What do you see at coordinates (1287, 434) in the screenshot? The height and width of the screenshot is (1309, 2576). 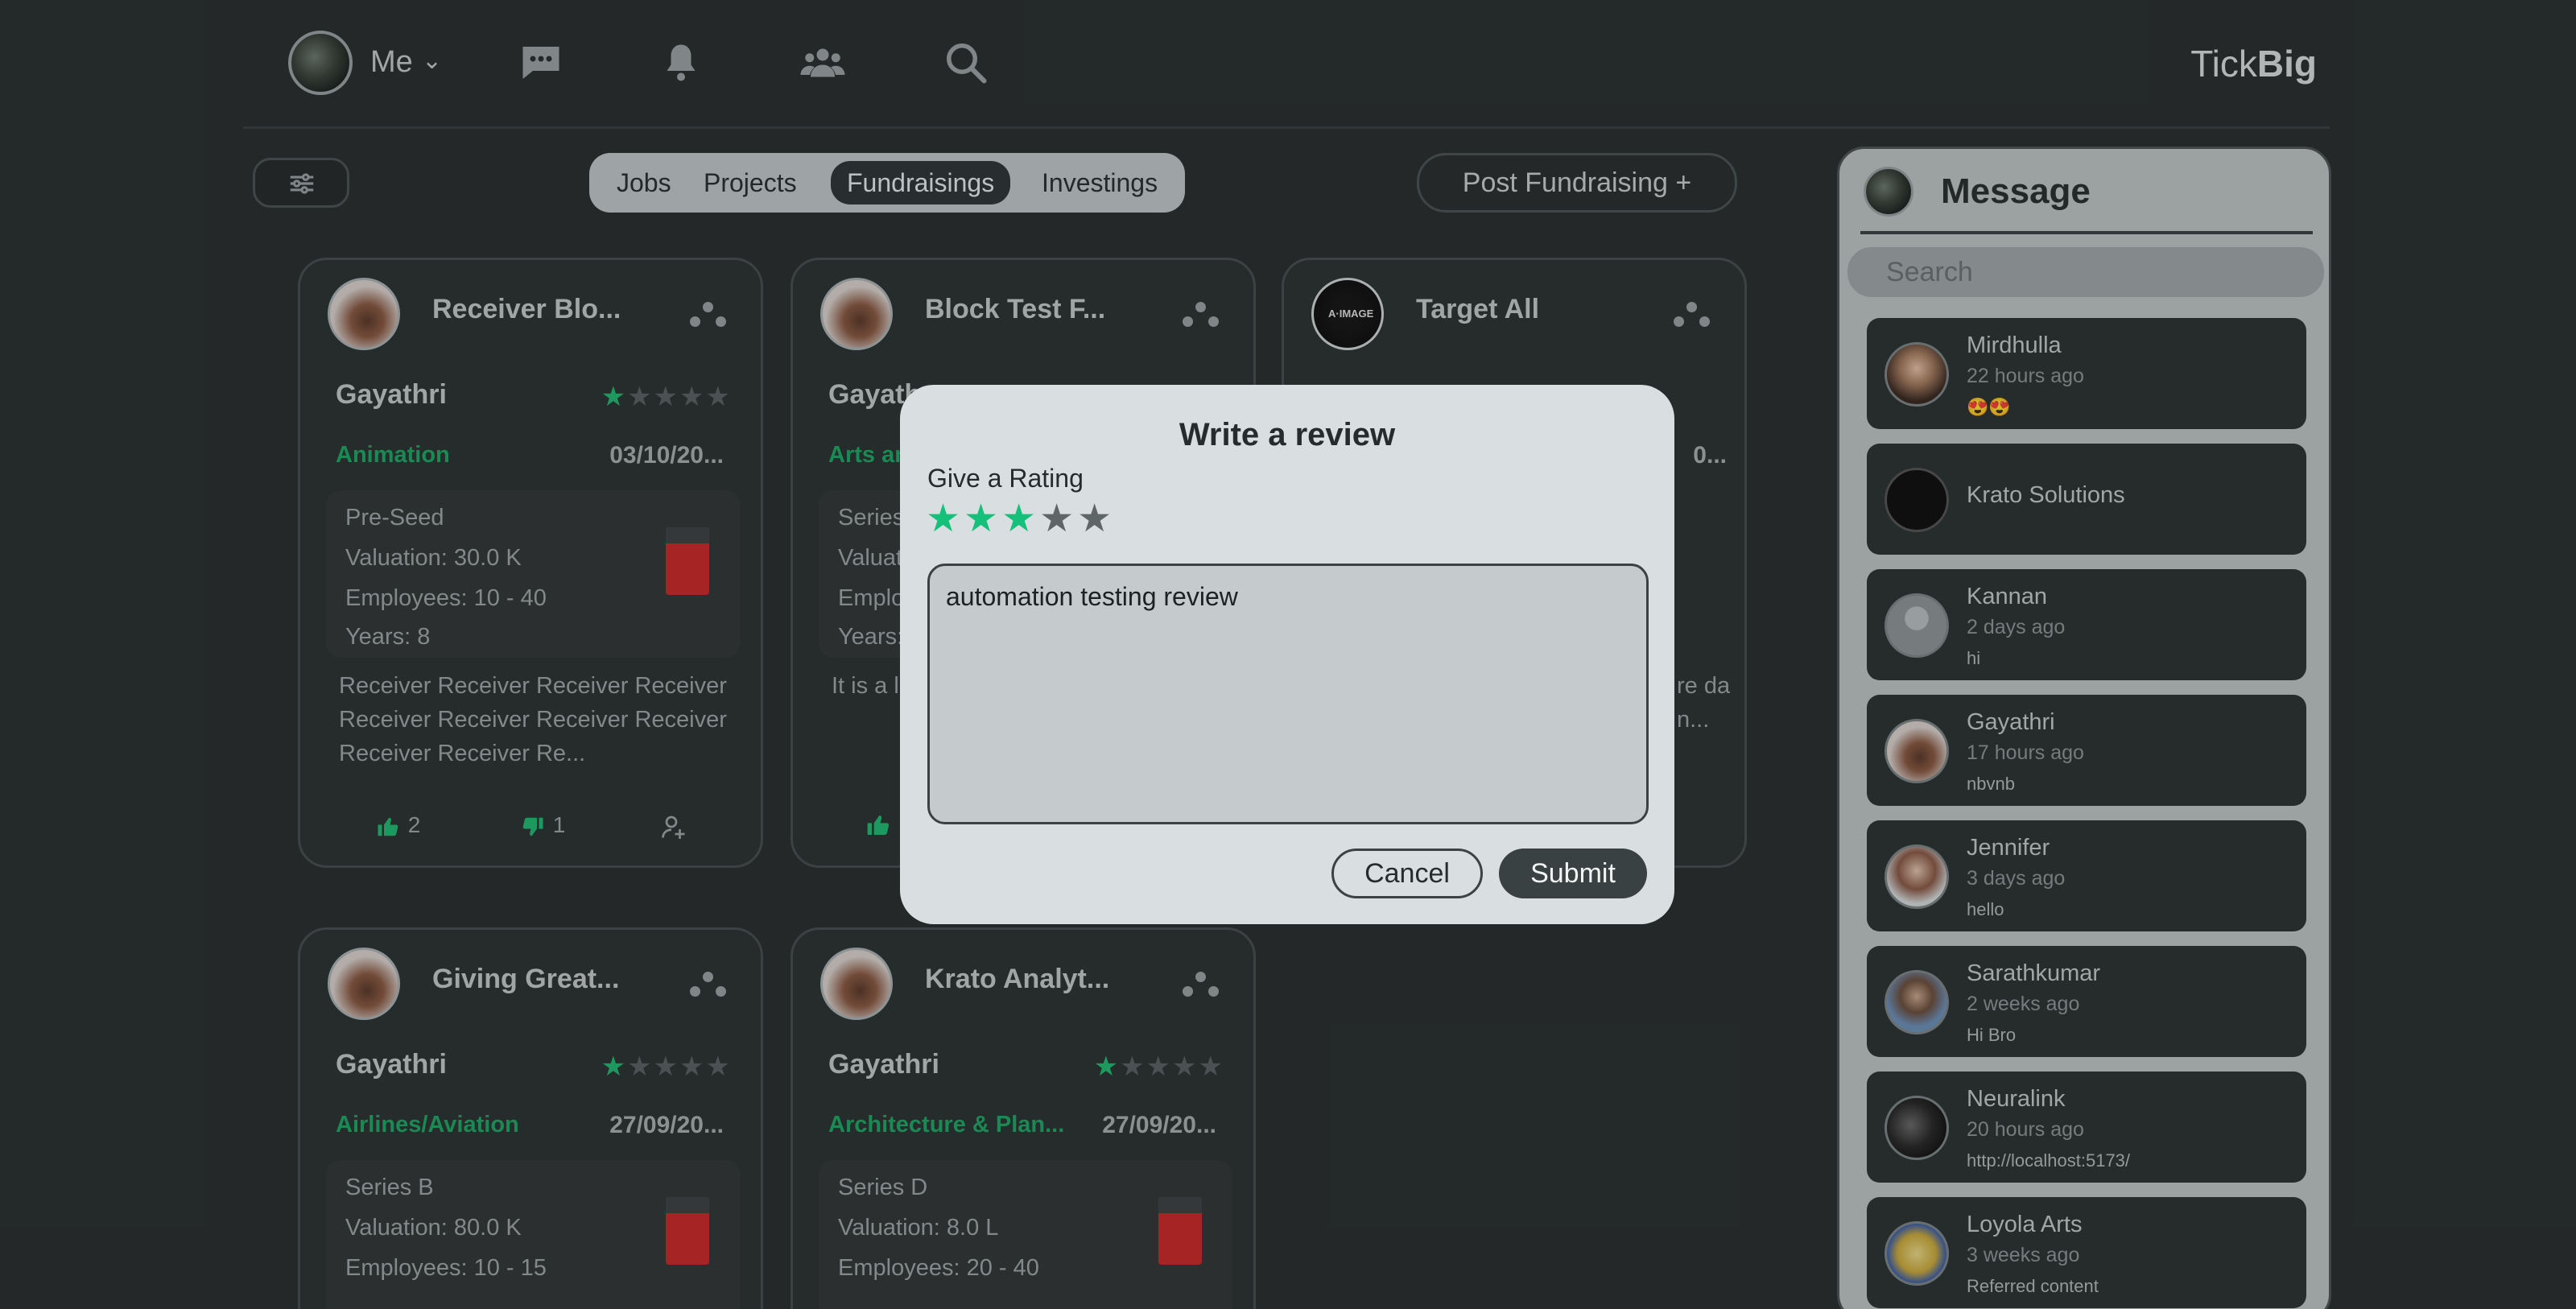 I see `dialog-title: Write a review` at bounding box center [1287, 434].